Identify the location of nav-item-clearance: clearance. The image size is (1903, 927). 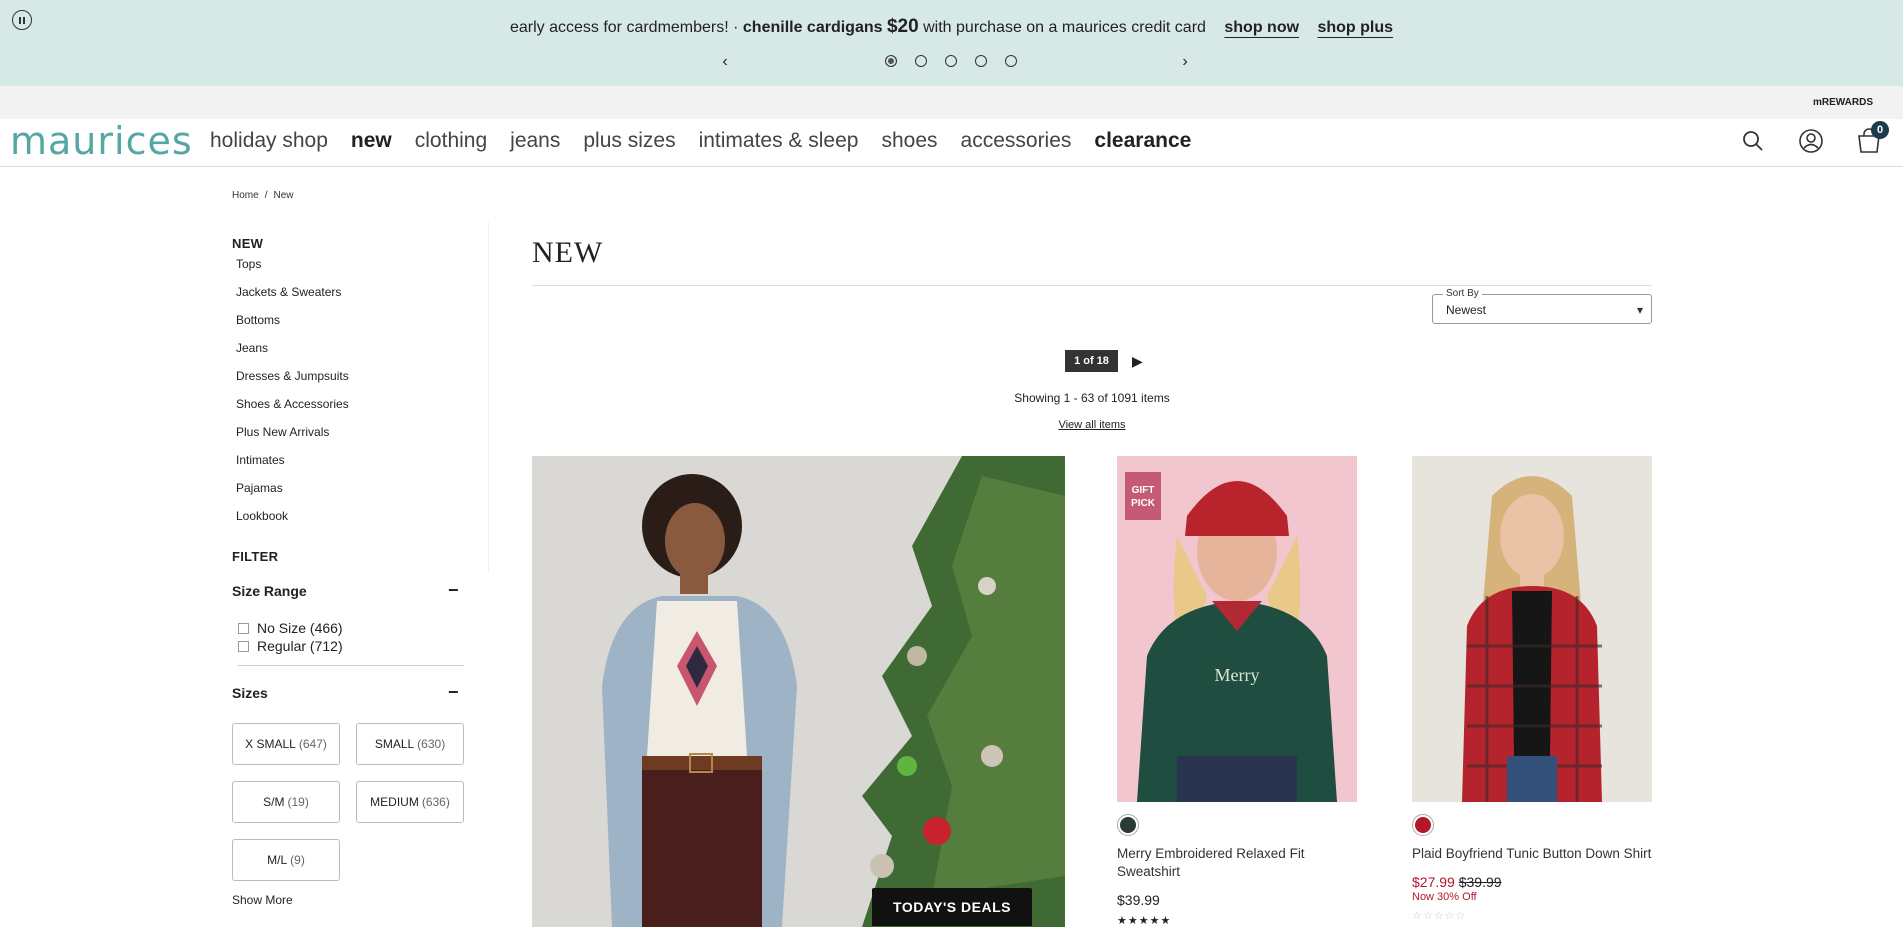
(1142, 141).